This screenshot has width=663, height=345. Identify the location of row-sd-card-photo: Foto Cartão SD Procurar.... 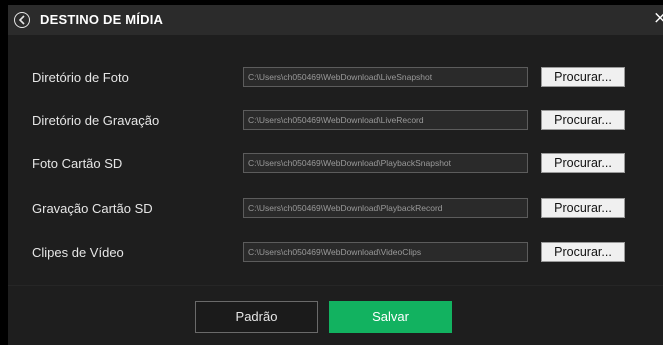
(335, 164).